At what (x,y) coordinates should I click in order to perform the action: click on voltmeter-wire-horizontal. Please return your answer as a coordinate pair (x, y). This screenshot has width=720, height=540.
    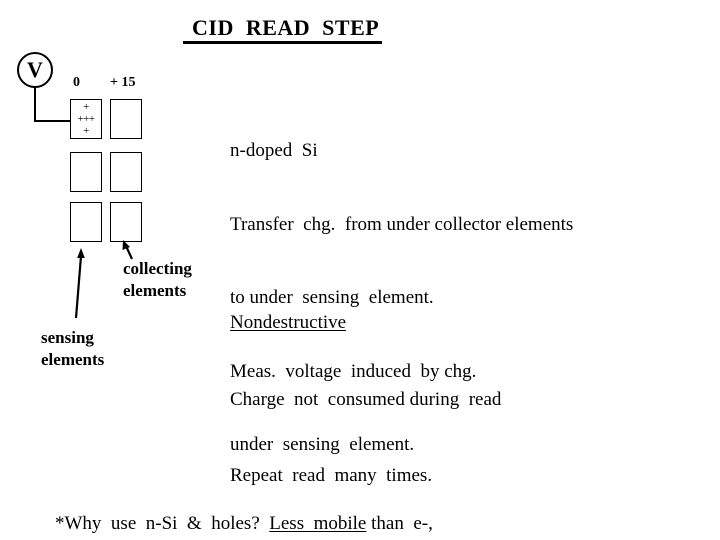
    Looking at the image, I should click on (53, 121).